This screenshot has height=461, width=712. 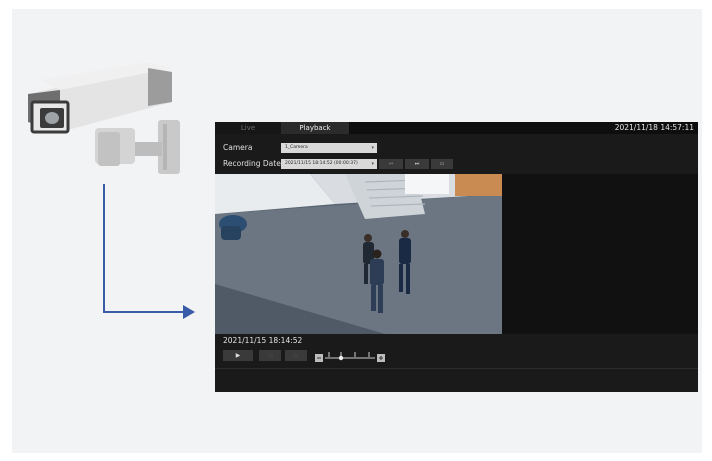 I want to click on skip-forward-icon: ⏭, so click(x=417, y=164).